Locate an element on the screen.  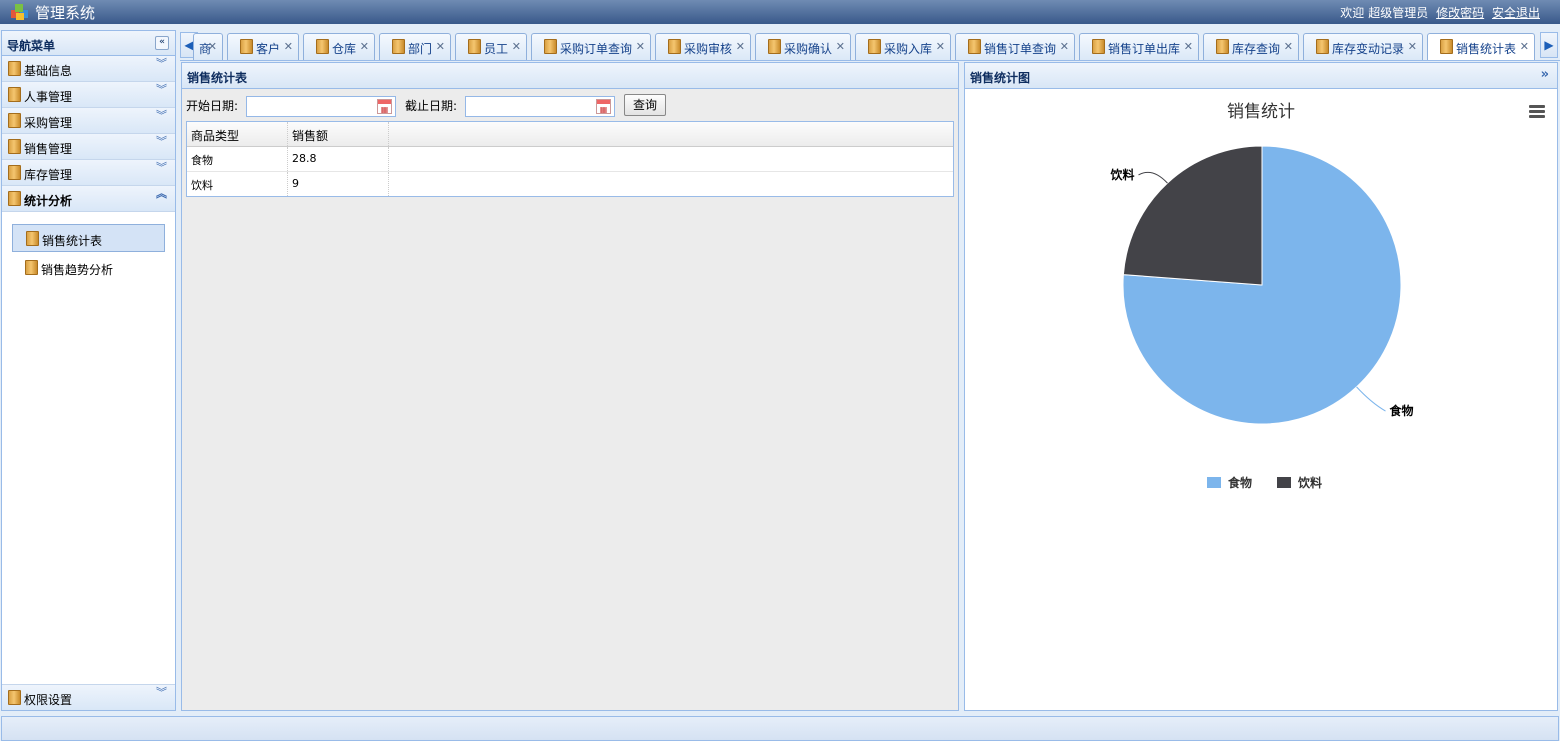
pie-data-label: 食物 is located at coordinates (1401, 410).